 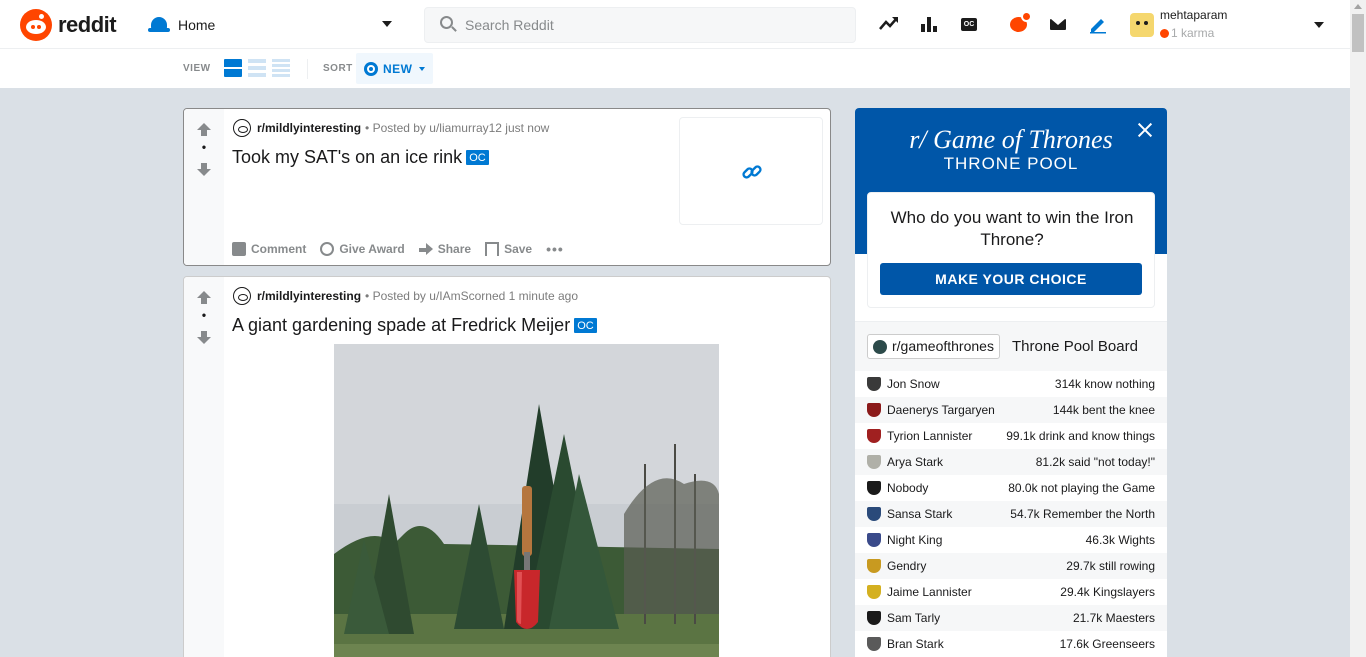 I want to click on comment-label: Comment, so click(x=279, y=249).